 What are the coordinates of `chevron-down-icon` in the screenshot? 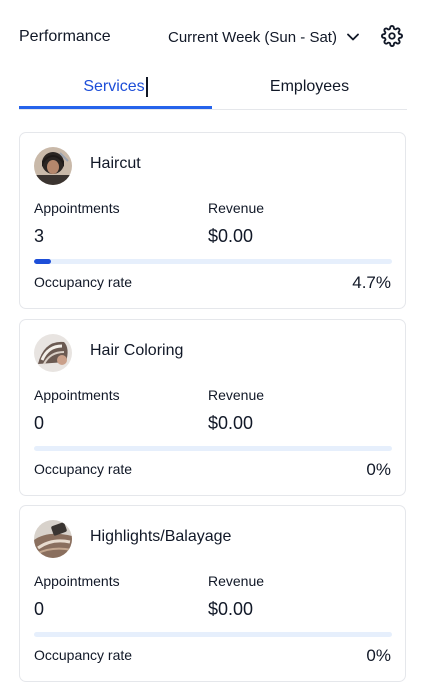 It's located at (353, 37).